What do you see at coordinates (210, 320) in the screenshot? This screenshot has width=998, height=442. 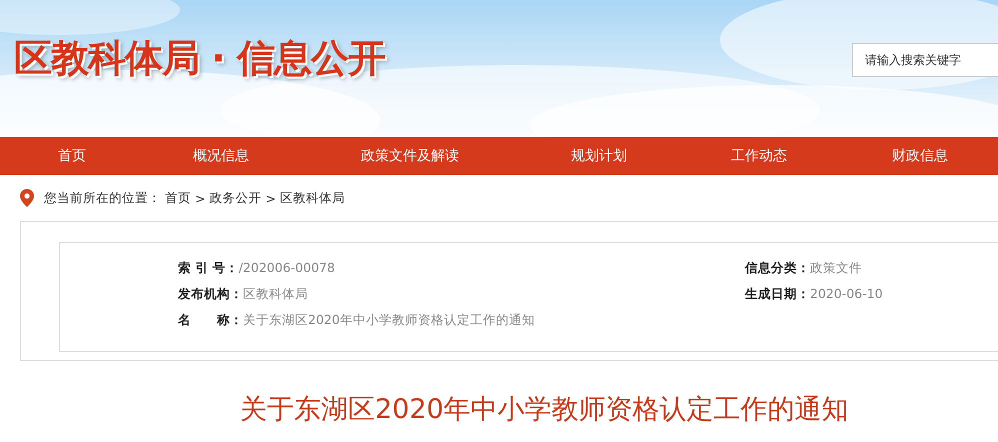 I see `field-label: 名 称：` at bounding box center [210, 320].